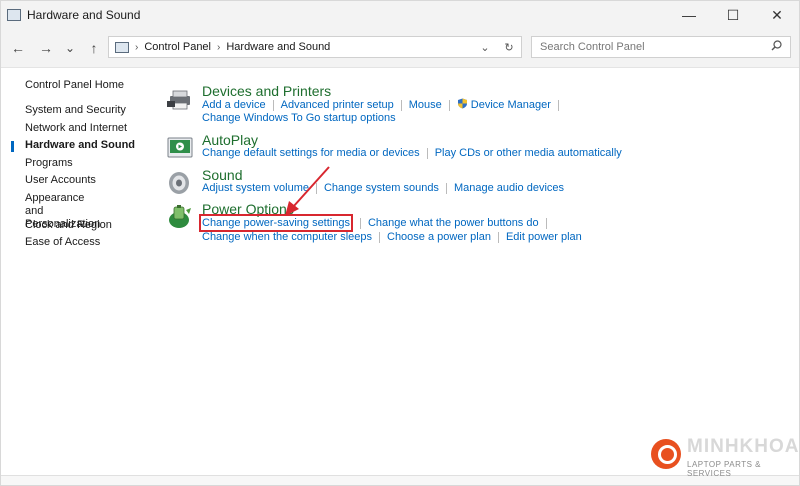  What do you see at coordinates (178, 100) in the screenshot?
I see `printer-icon` at bounding box center [178, 100].